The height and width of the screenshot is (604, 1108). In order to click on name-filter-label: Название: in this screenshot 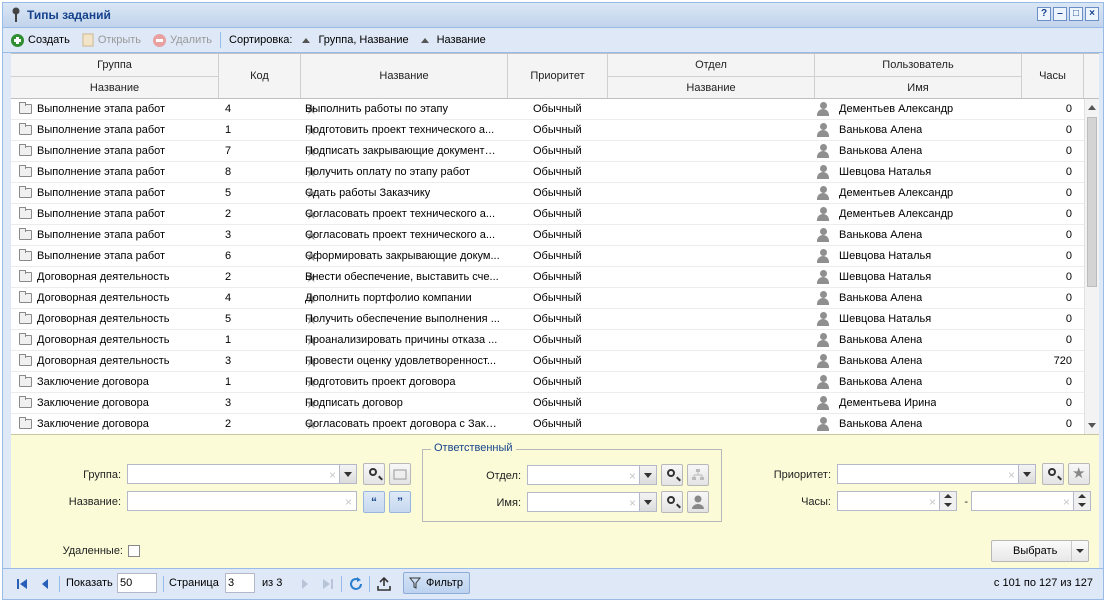, I will do `click(94, 502)`.